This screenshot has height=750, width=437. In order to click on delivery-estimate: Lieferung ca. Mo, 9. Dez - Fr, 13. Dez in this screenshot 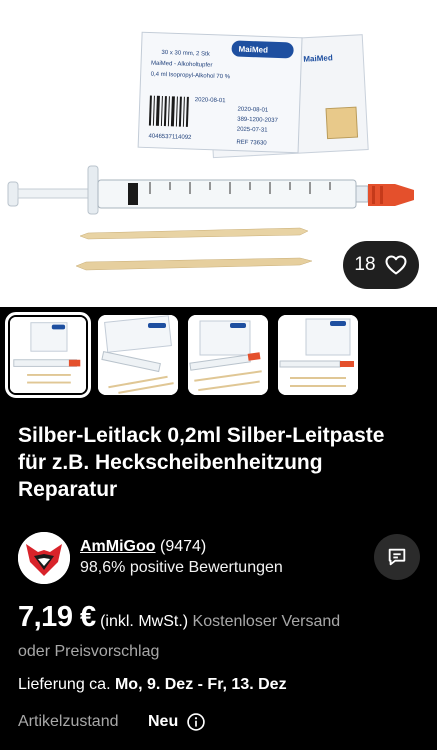, I will do `click(152, 685)`.